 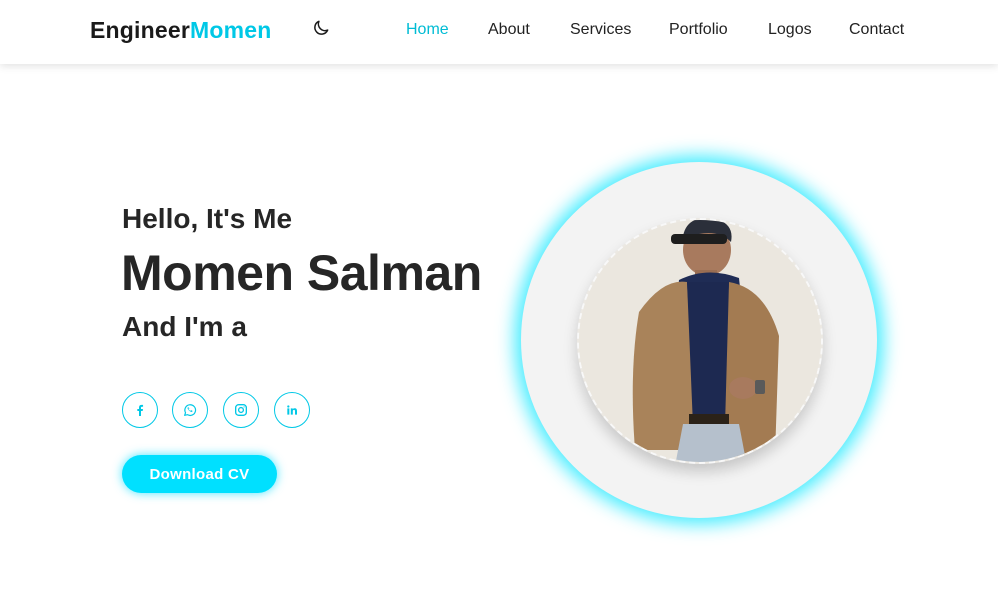 What do you see at coordinates (427, 30) in the screenshot?
I see `nav-link-home: Home` at bounding box center [427, 30].